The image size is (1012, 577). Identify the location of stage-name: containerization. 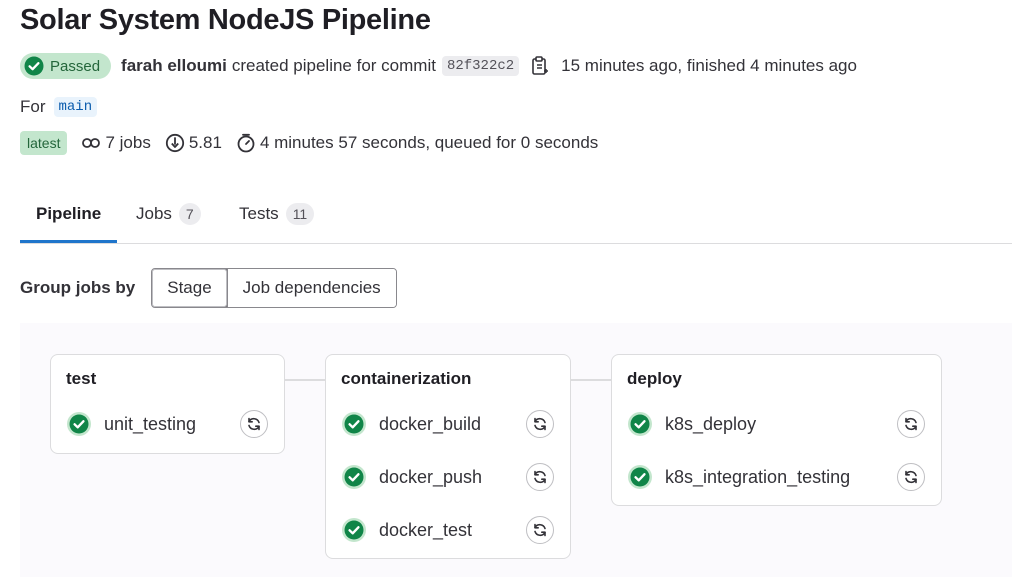
(406, 378).